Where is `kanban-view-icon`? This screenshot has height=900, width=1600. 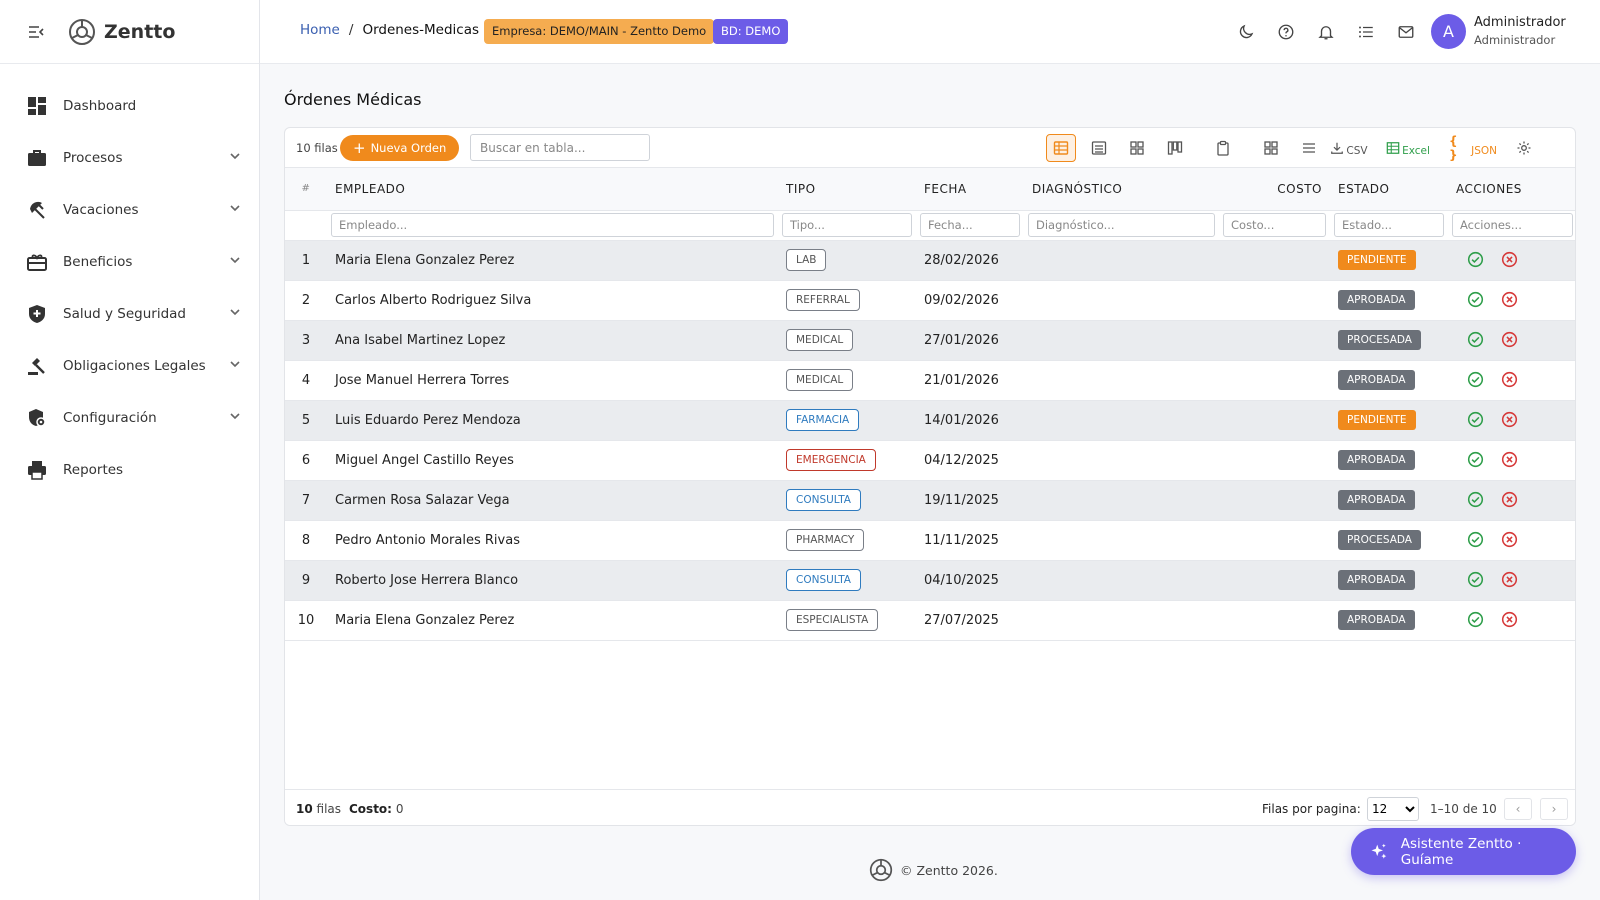 kanban-view-icon is located at coordinates (1175, 148).